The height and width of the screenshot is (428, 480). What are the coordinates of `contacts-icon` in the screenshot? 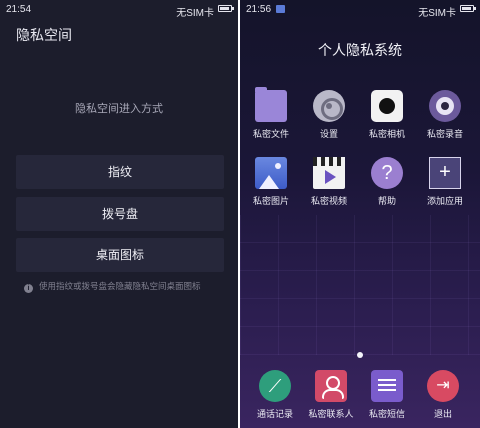 It's located at (331, 386).